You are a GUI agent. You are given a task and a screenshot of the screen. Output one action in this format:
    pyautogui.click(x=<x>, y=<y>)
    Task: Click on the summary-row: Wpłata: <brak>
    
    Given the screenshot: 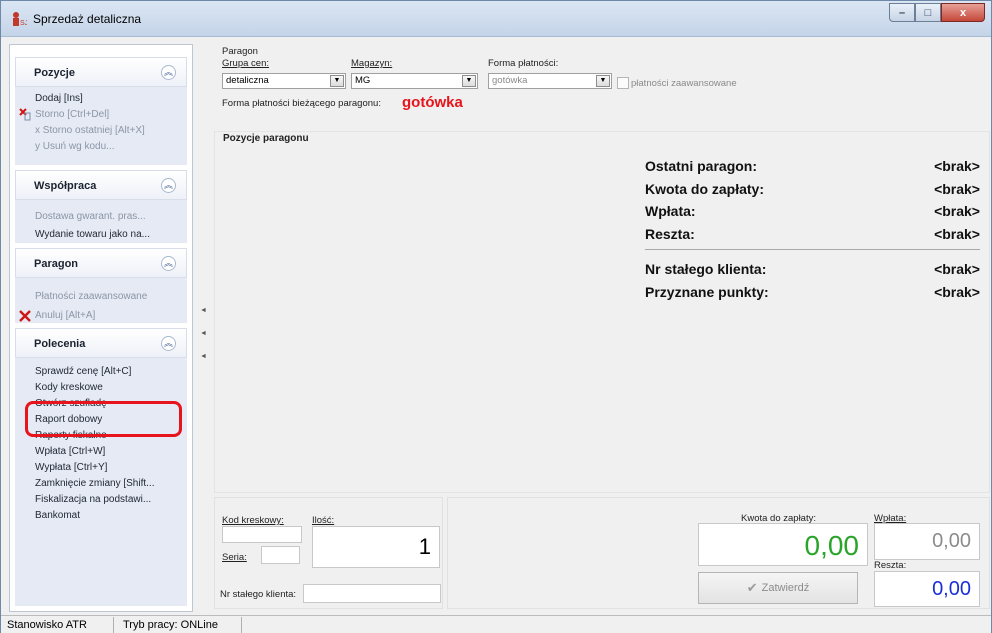 What is the action you would take?
    pyautogui.click(x=812, y=211)
    